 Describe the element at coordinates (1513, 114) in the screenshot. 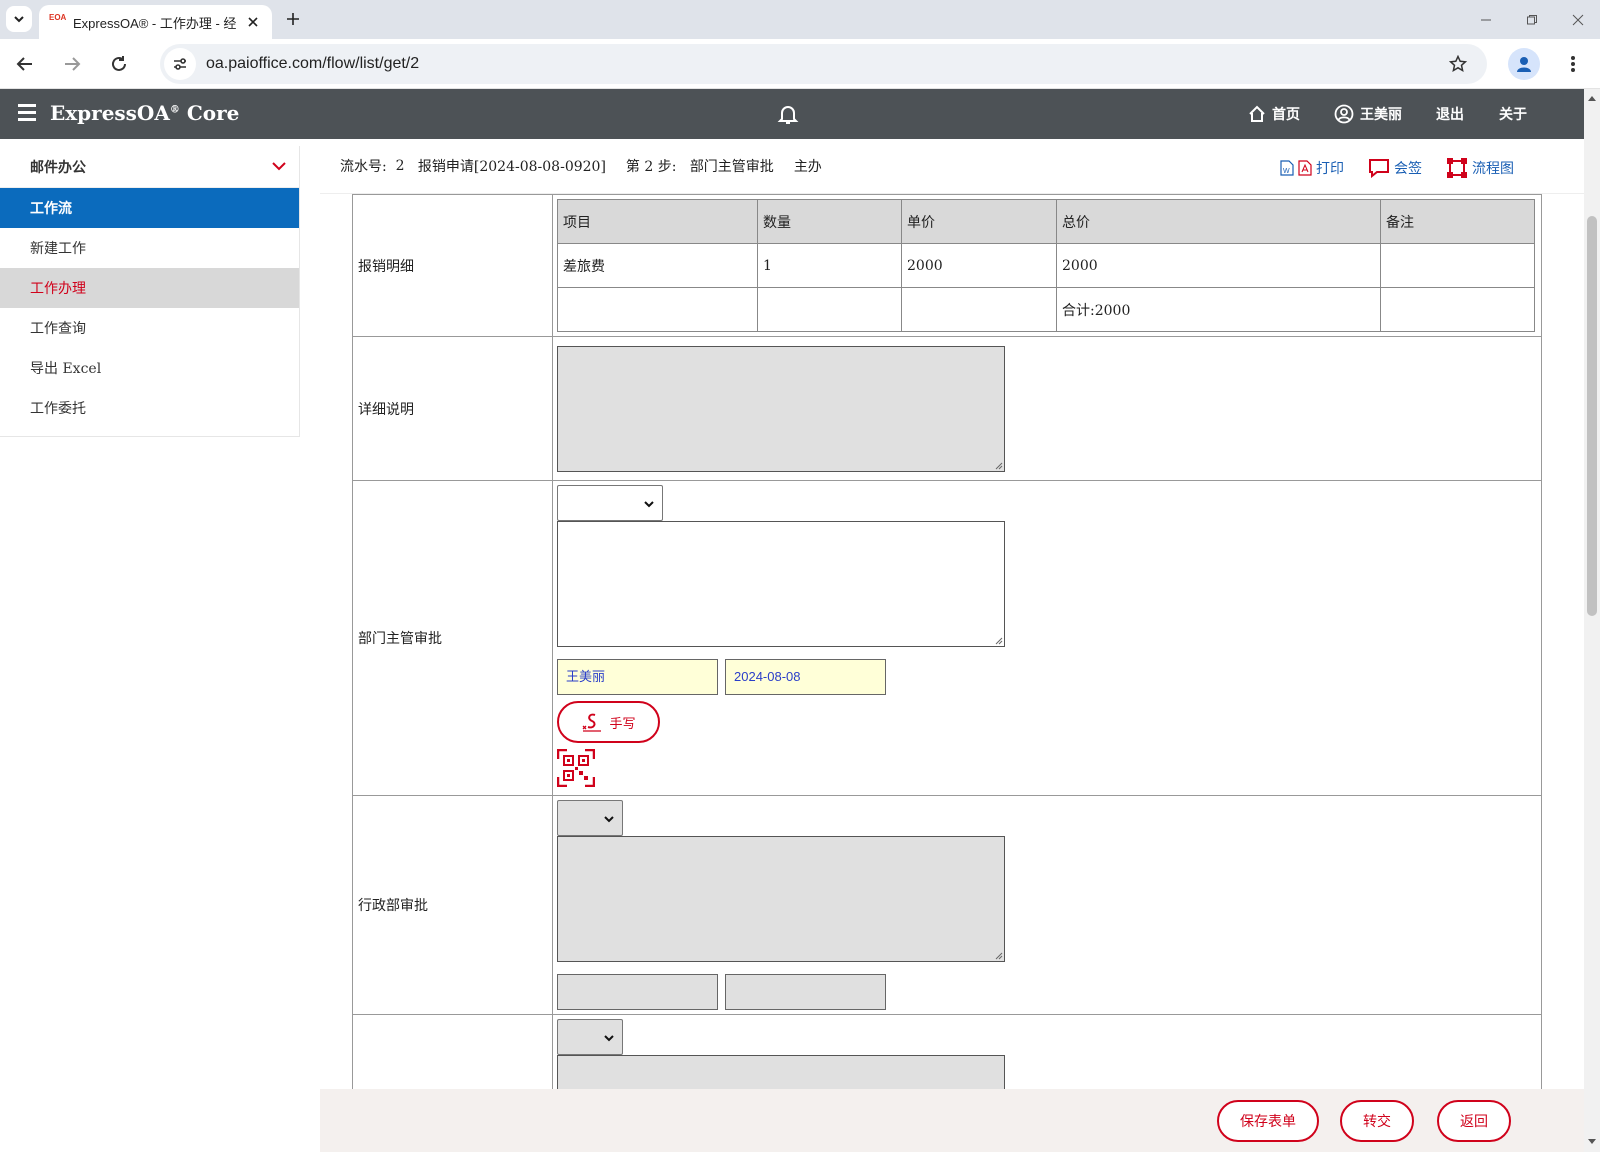

I see `nav-about: 关于` at that location.